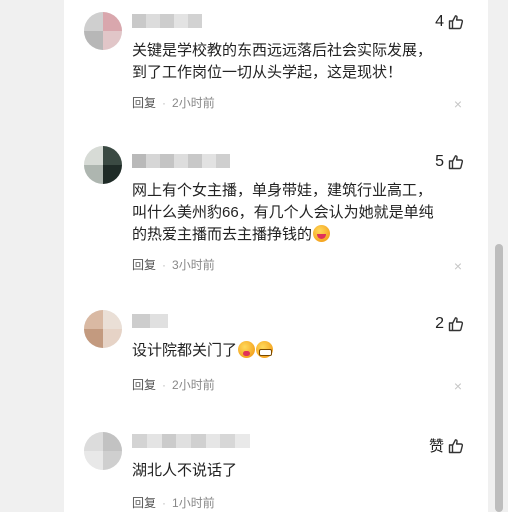  Describe the element at coordinates (193, 265) in the screenshot. I see `timestamp: 3小时前` at that location.